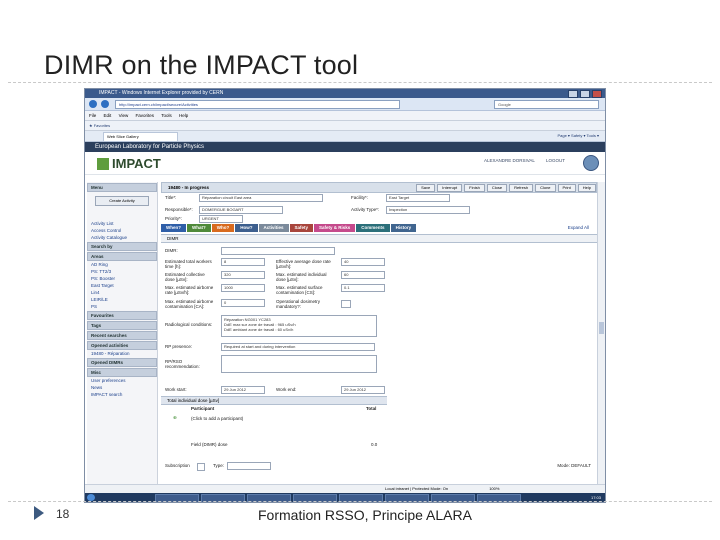  I want to click on slide-footer: Formation RSSO, Principe ALARA, so click(365, 515).